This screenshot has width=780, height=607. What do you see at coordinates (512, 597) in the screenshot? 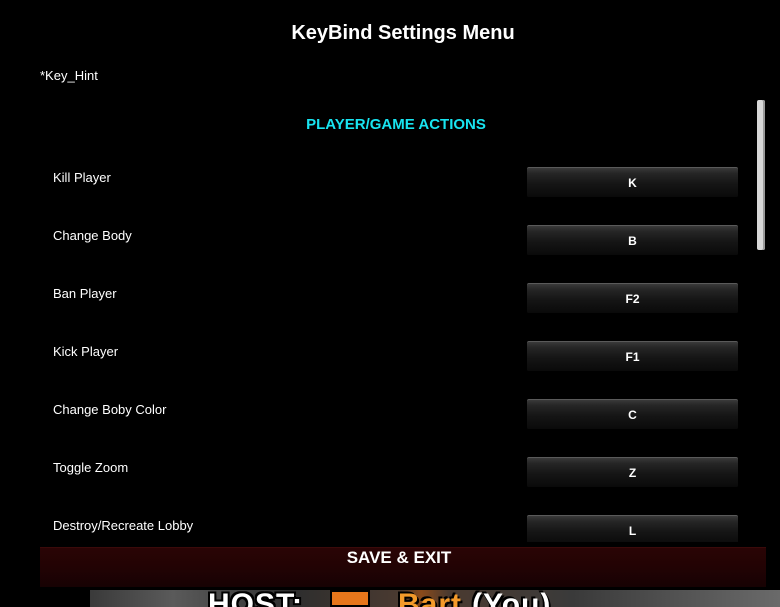
I see `game-you-suffix: (You)` at bounding box center [512, 597].